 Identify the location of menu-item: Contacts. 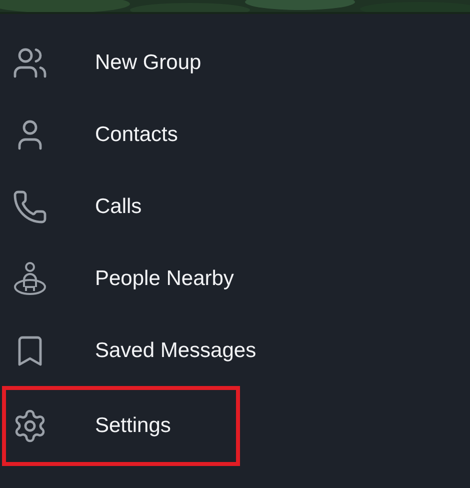
(235, 135).